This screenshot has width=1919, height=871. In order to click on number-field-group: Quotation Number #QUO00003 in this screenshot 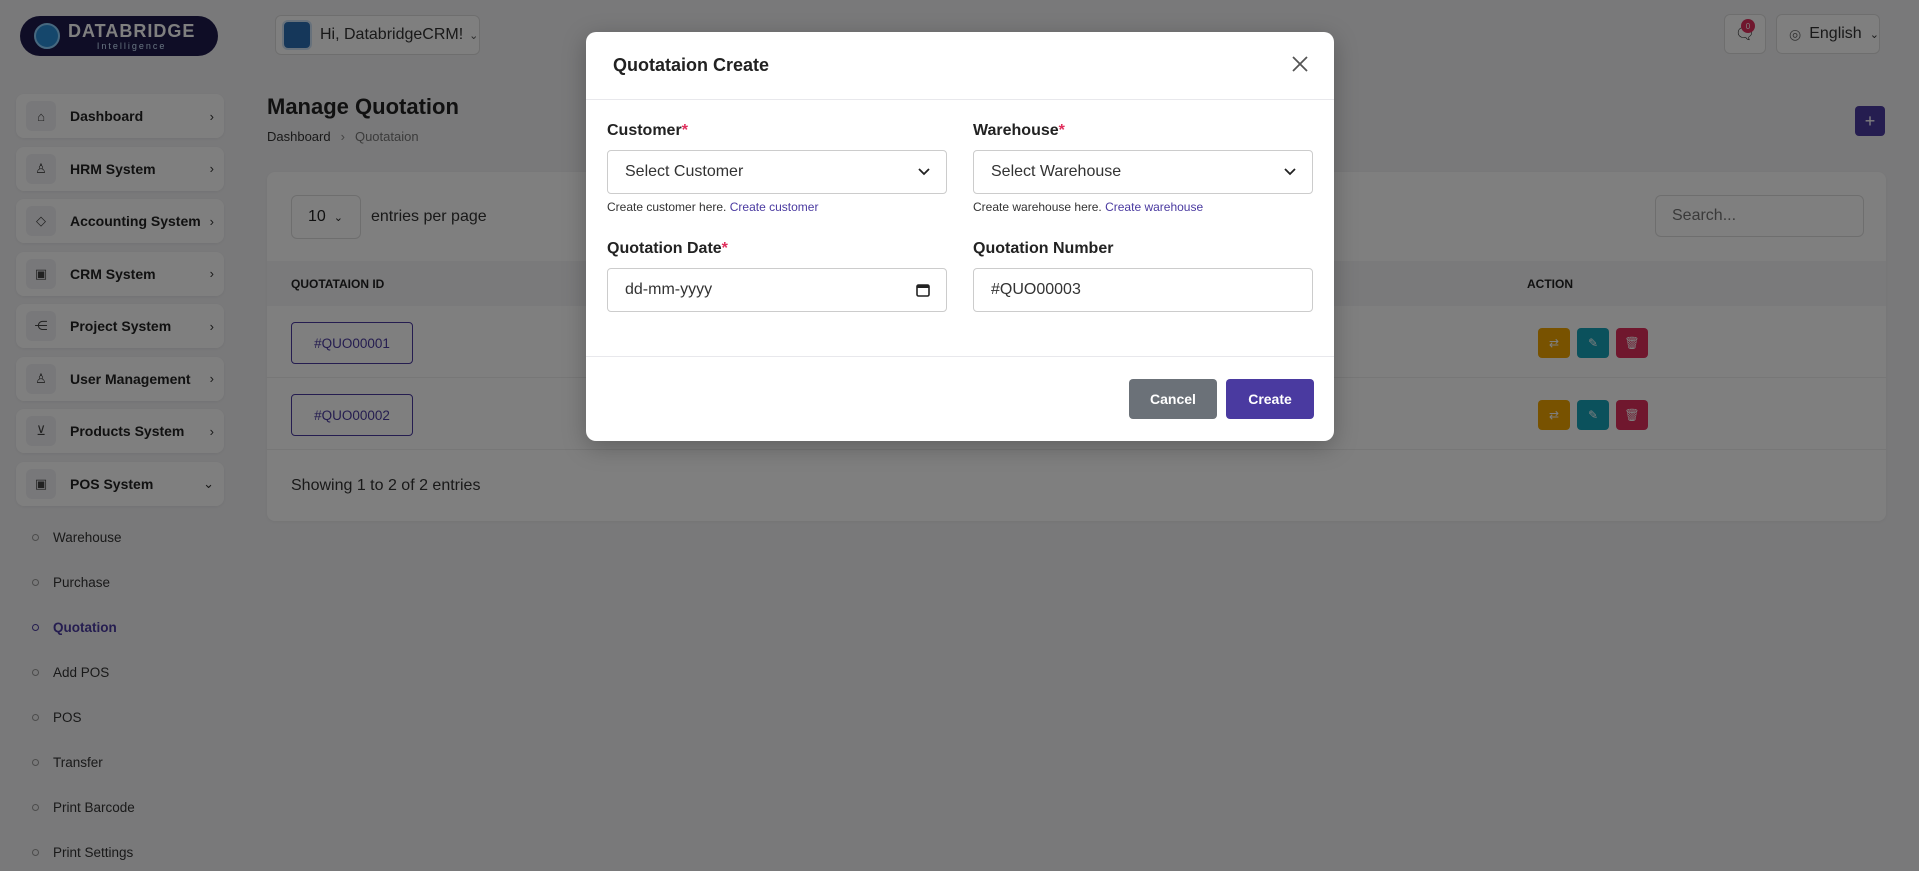, I will do `click(1143, 276)`.